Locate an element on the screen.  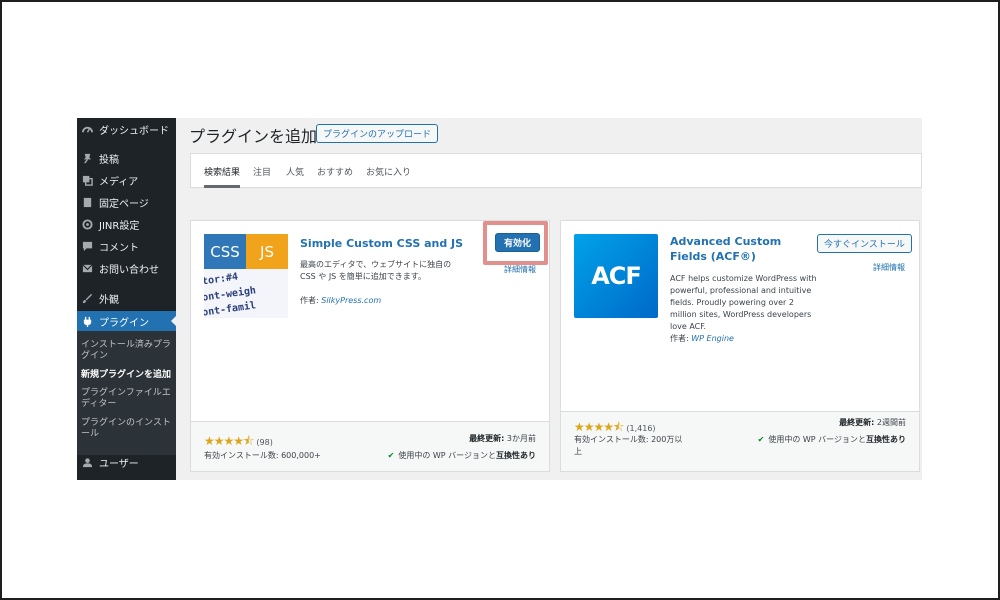
sidebar-item-users: ユーザー is located at coordinates (126, 462).